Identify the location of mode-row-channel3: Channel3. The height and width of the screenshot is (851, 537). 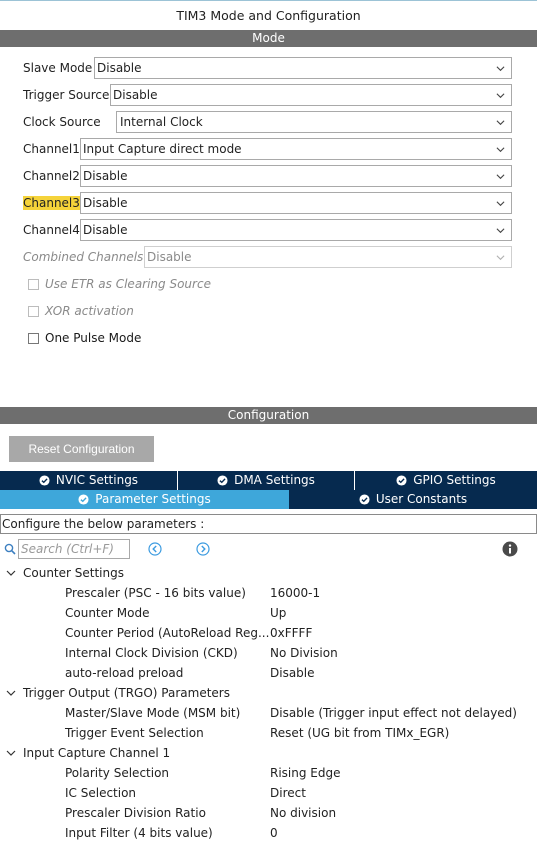
(52, 203).